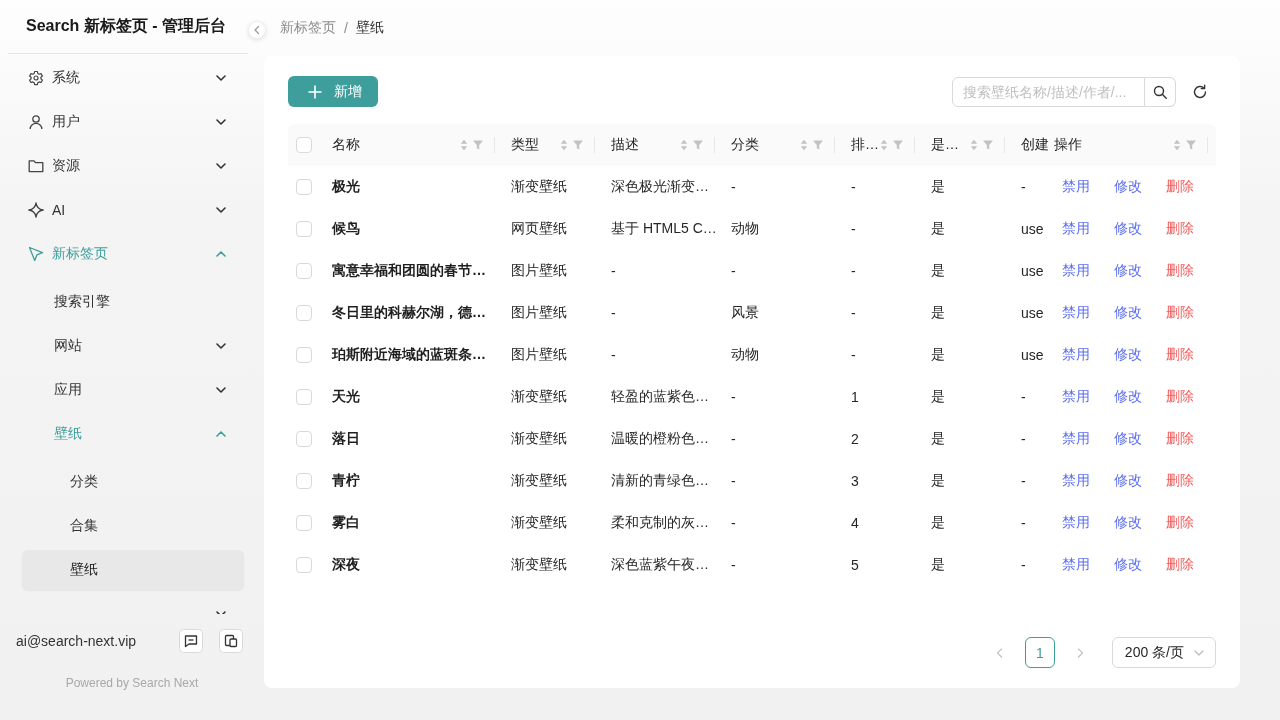  What do you see at coordinates (855, 397) in the screenshot?
I see `table-cell-text: 1` at bounding box center [855, 397].